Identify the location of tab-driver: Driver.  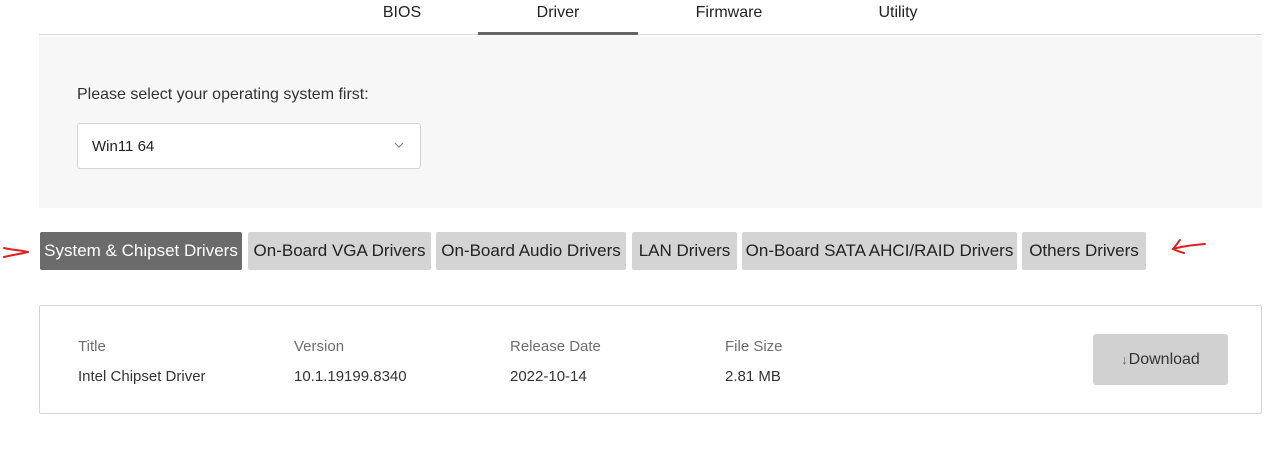
(558, 17).